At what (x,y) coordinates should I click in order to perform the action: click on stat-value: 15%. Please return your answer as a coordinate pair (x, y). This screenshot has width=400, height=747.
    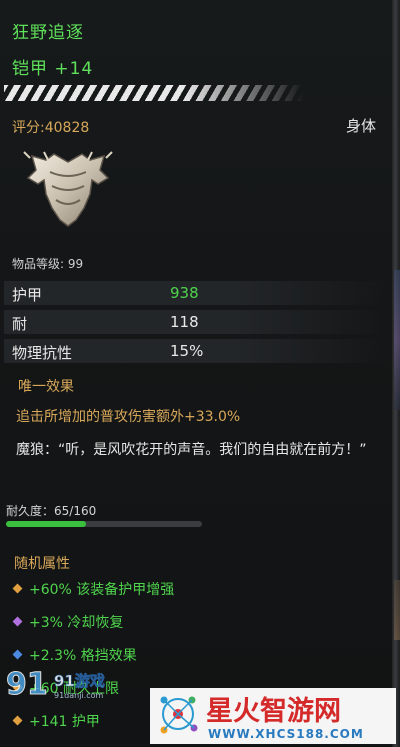
    Looking at the image, I should click on (187, 351).